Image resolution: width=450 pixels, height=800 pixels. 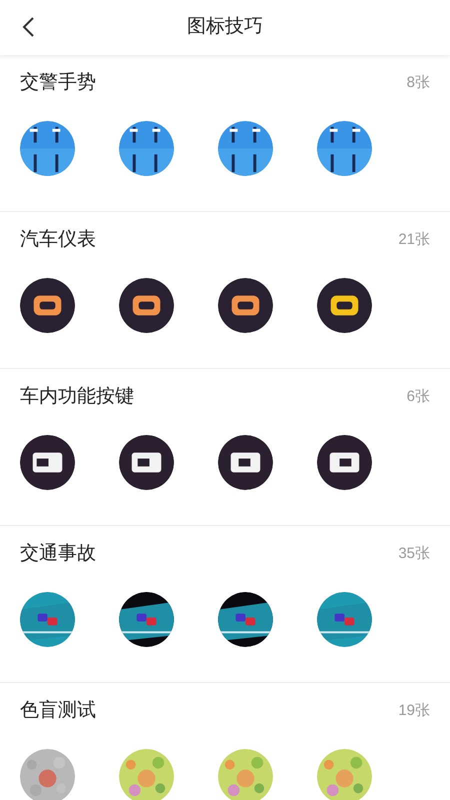 I want to click on section-title: 色盲测试, so click(x=58, y=710).